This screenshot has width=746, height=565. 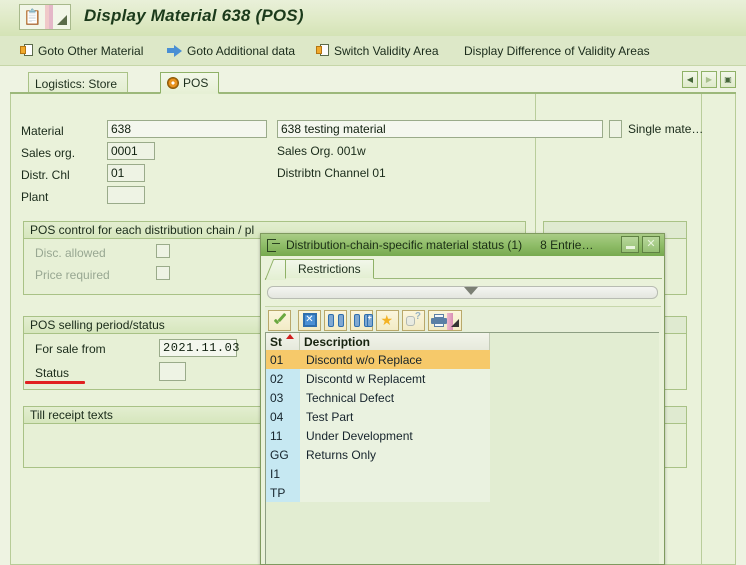 I want to click on goto-additional-data-button: Goto Additional data, so click(x=231, y=50).